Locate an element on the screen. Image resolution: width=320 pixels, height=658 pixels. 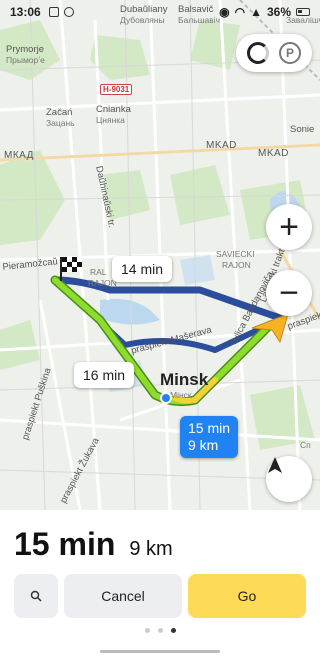
notification-icon is located at coordinates (68, 12).